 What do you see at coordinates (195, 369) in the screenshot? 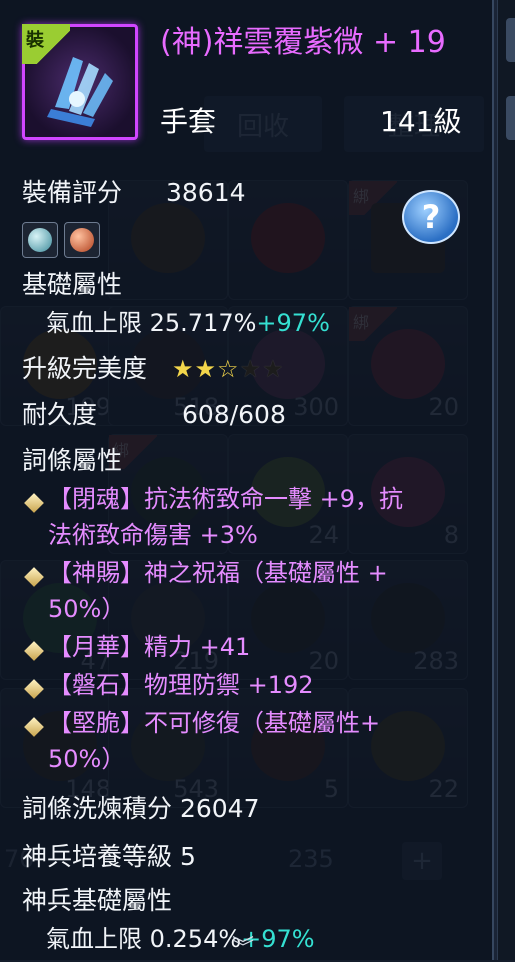
I see `star-filled-icon: ★★` at bounding box center [195, 369].